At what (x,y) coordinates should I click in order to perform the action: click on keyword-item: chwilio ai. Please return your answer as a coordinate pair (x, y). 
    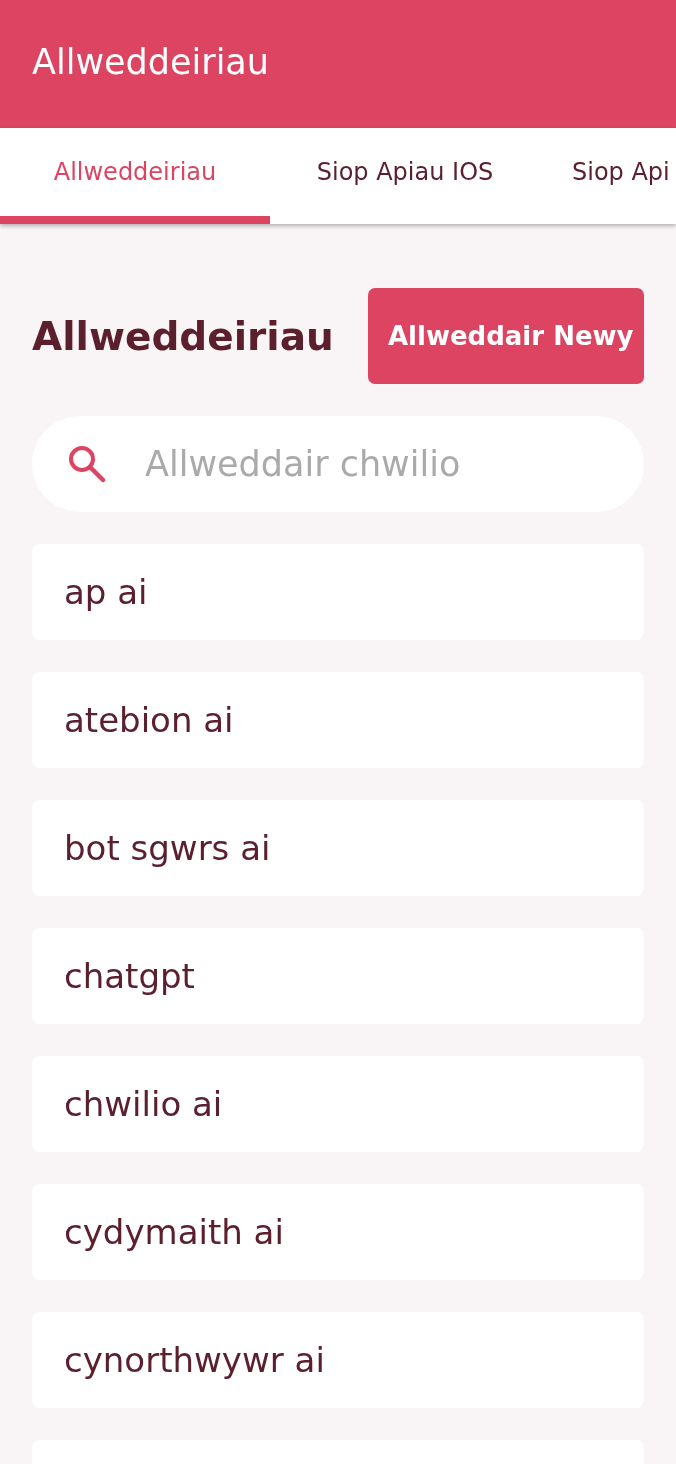
    Looking at the image, I should click on (338, 1104).